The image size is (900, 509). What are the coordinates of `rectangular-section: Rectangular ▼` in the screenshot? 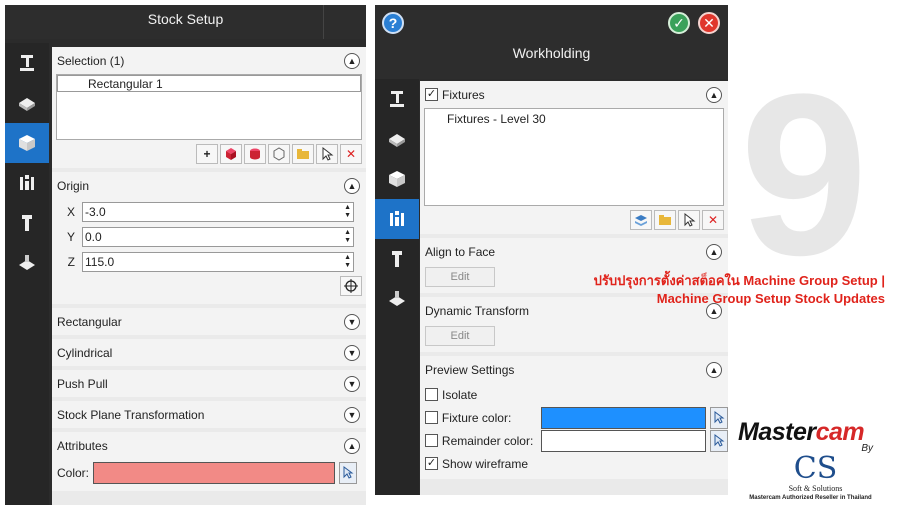 It's located at (209, 321).